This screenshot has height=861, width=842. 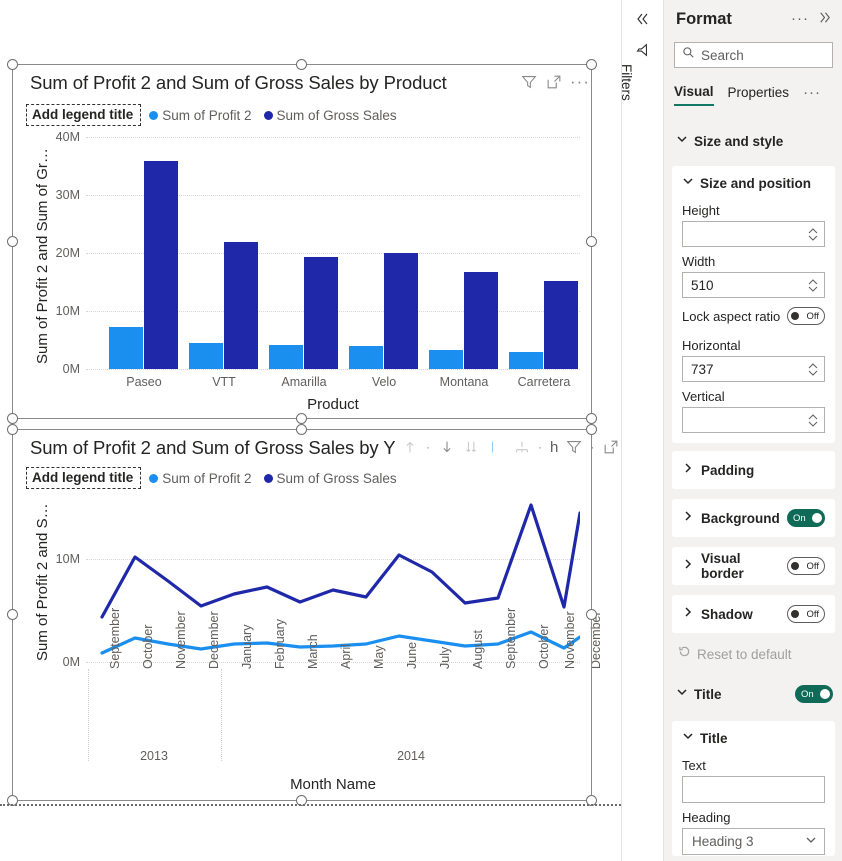 What do you see at coordinates (722, 55) in the screenshot?
I see `search-placeholder: Search` at bounding box center [722, 55].